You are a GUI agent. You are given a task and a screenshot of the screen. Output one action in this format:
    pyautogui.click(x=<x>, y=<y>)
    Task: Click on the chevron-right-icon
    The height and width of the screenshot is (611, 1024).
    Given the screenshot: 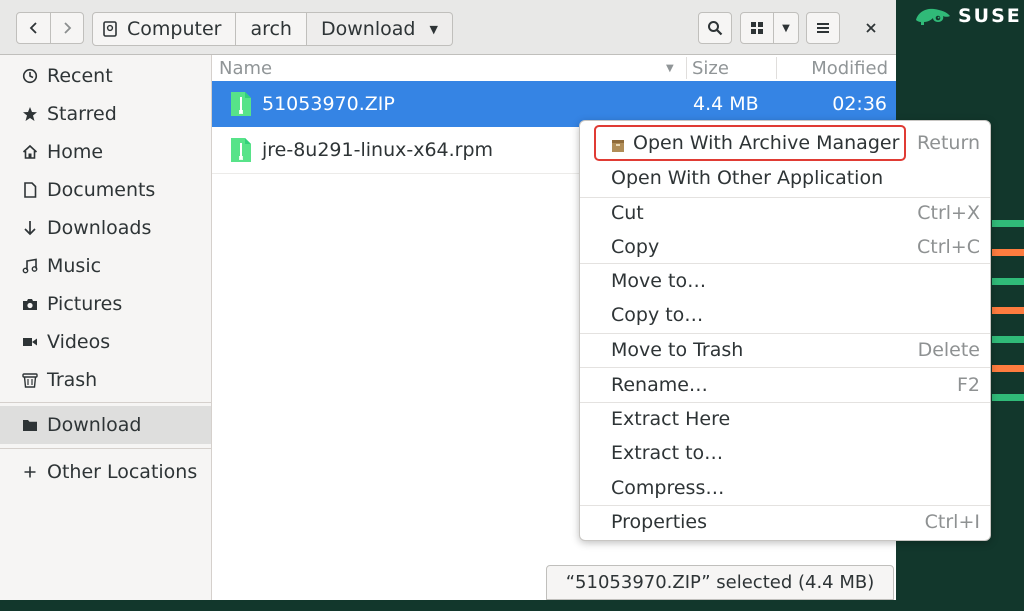 What is the action you would take?
    pyautogui.click(x=68, y=28)
    